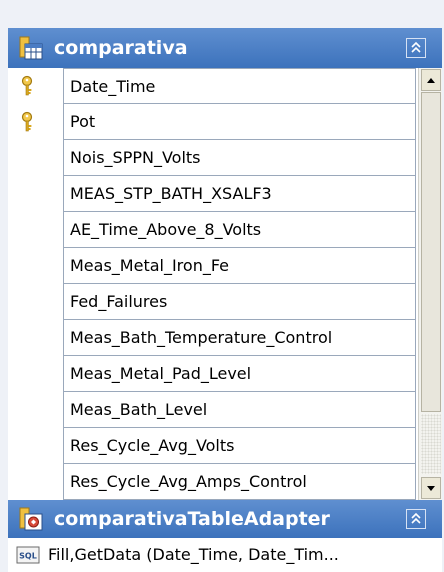  I want to click on scroll-up-button, so click(431, 80).